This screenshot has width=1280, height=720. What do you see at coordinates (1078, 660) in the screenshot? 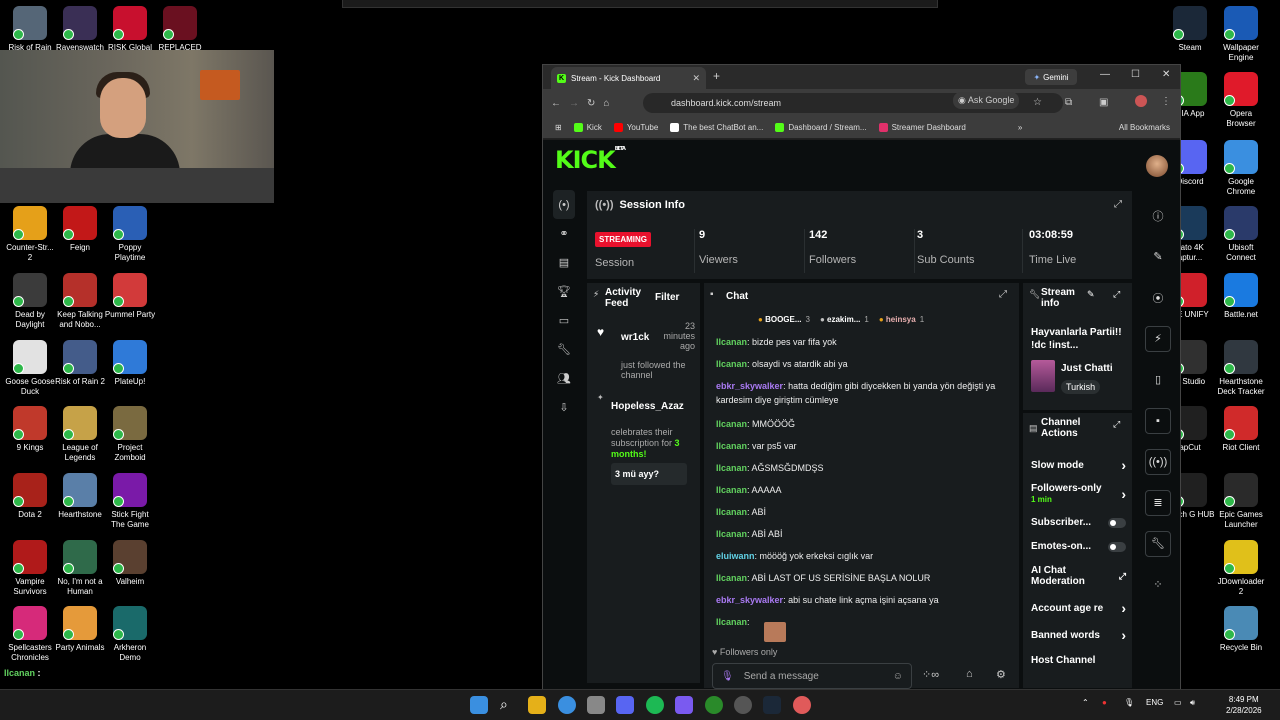
I see `channel-action-row: Host Channel` at bounding box center [1078, 660].